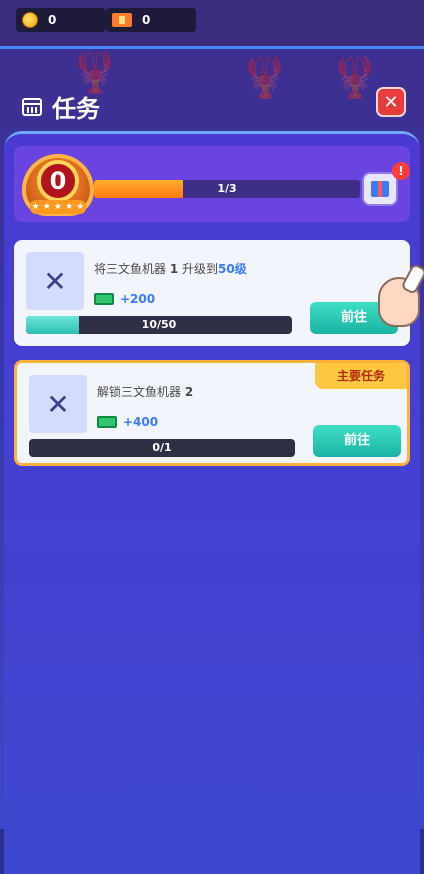  What do you see at coordinates (61, 20) in the screenshot?
I see `coin-counter: 0` at bounding box center [61, 20].